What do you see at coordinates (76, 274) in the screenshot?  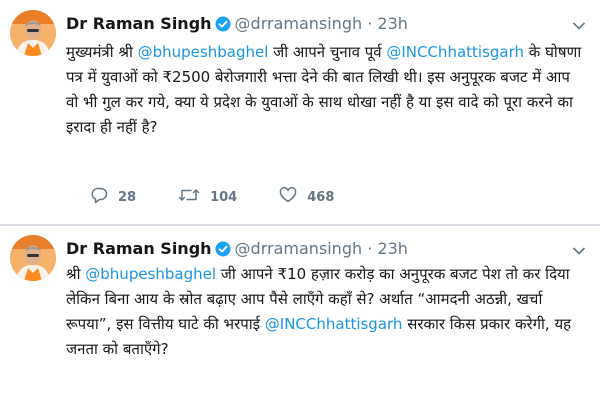 I see `tweet-text-segment: श्री` at bounding box center [76, 274].